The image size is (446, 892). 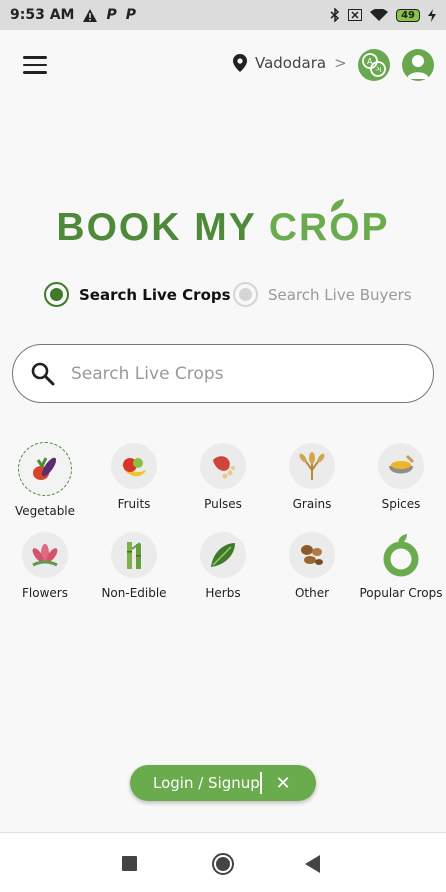 What do you see at coordinates (245, 294) in the screenshot?
I see `radio-unselected-icon` at bounding box center [245, 294].